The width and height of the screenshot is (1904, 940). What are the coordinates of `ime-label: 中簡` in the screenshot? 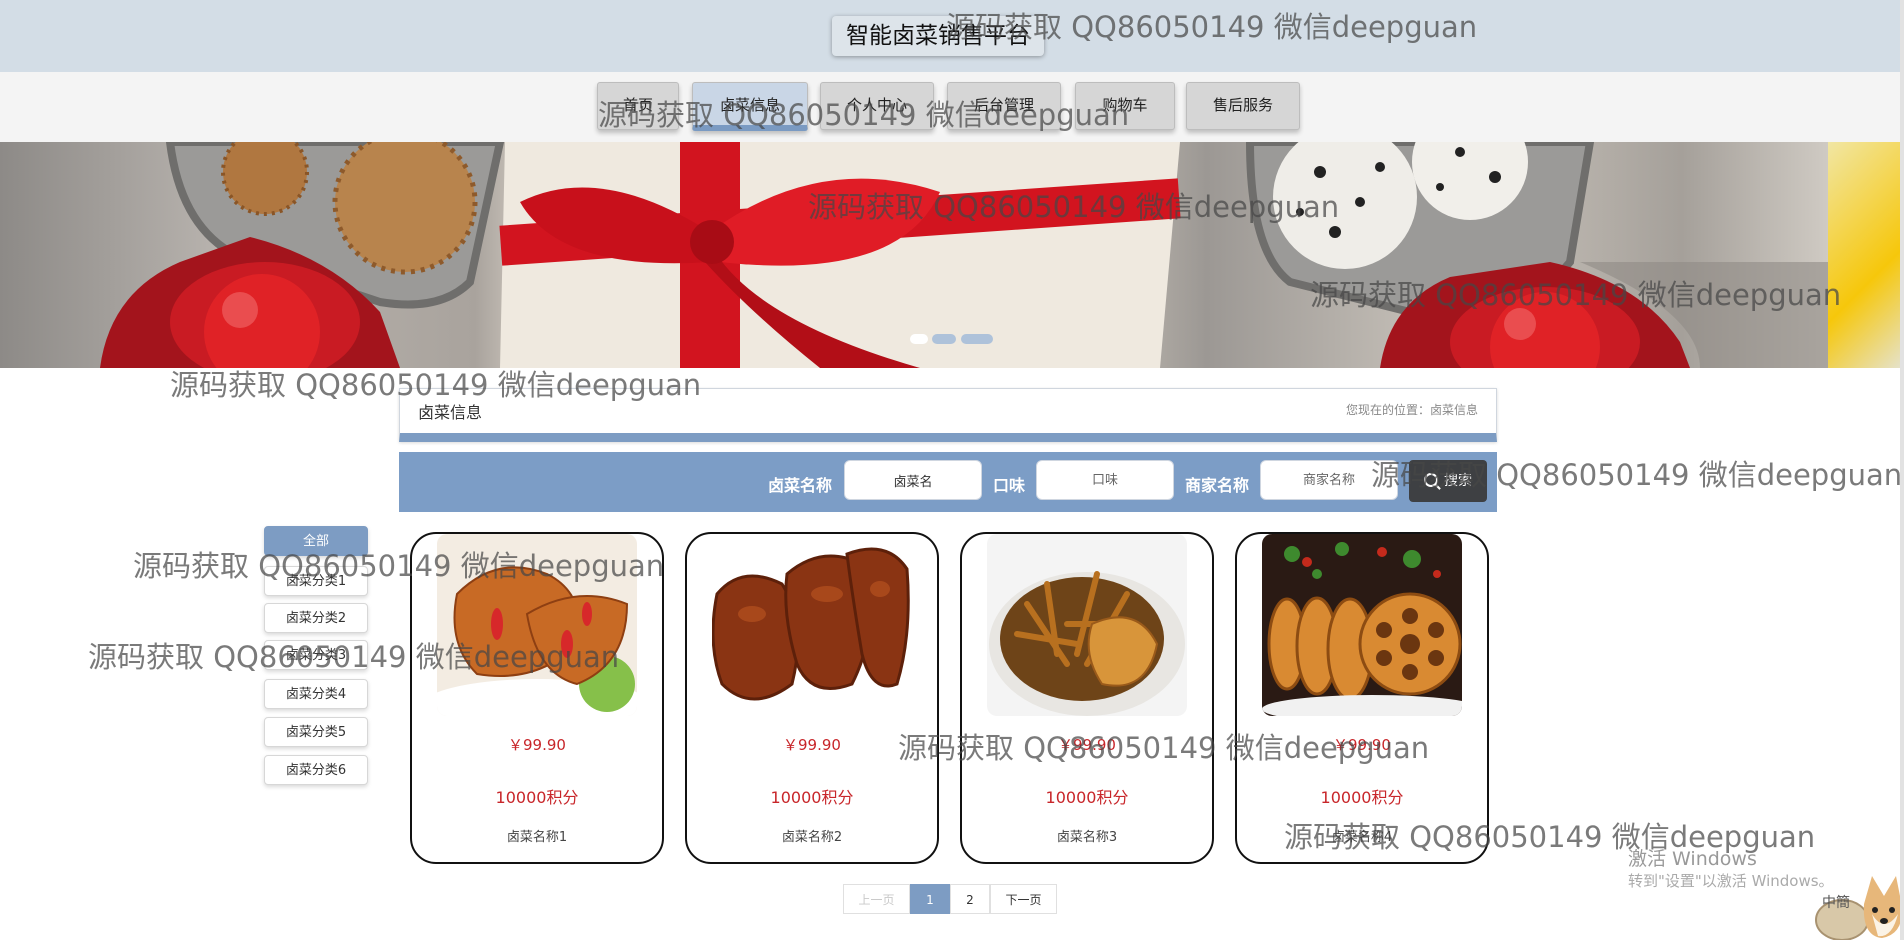 It's located at (1836, 903).